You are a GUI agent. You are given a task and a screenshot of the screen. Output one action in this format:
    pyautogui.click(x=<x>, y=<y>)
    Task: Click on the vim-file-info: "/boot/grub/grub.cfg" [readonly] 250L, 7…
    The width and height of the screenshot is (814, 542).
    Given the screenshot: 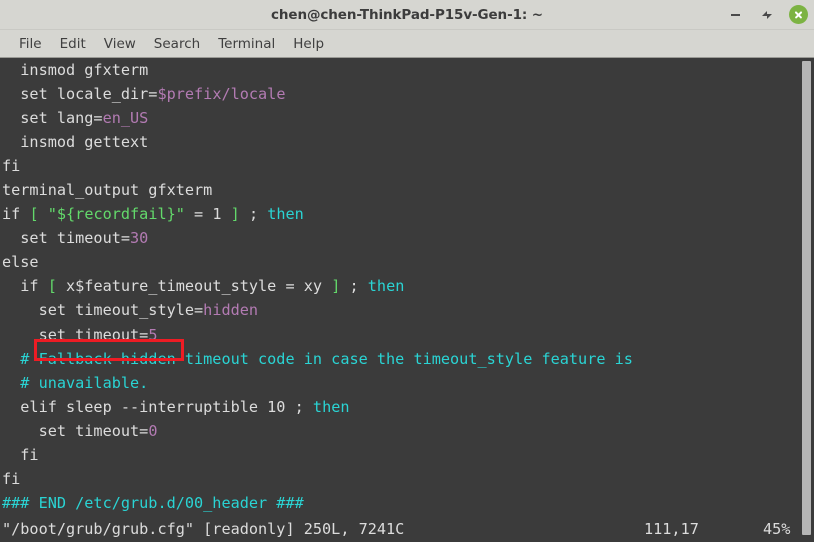 What is the action you would take?
    pyautogui.click(x=203, y=529)
    